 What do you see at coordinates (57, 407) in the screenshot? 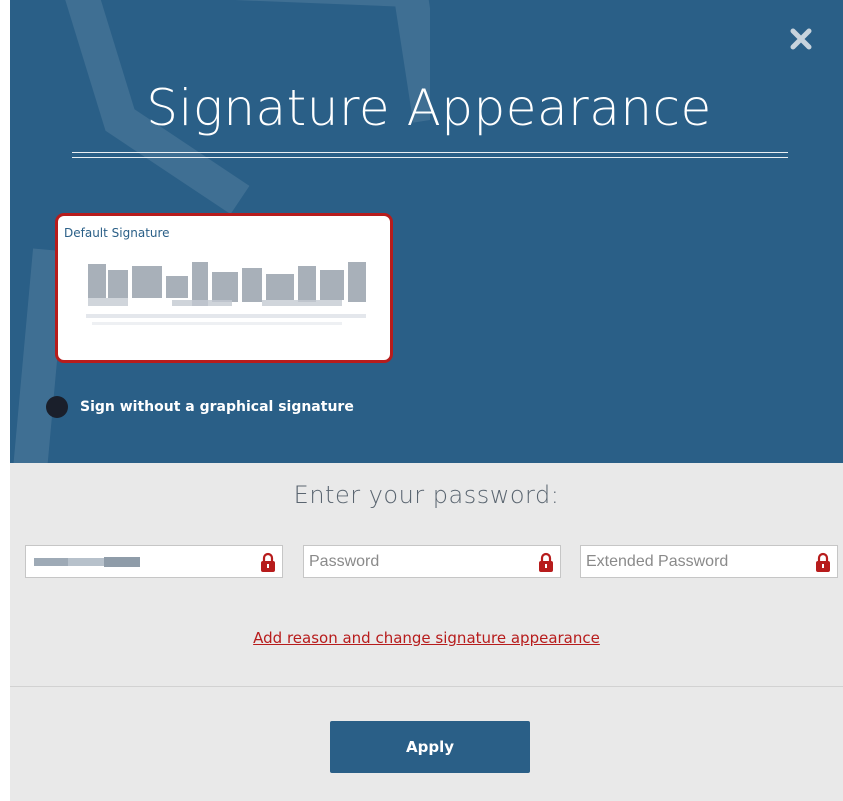
I see `no-graphic-radio` at bounding box center [57, 407].